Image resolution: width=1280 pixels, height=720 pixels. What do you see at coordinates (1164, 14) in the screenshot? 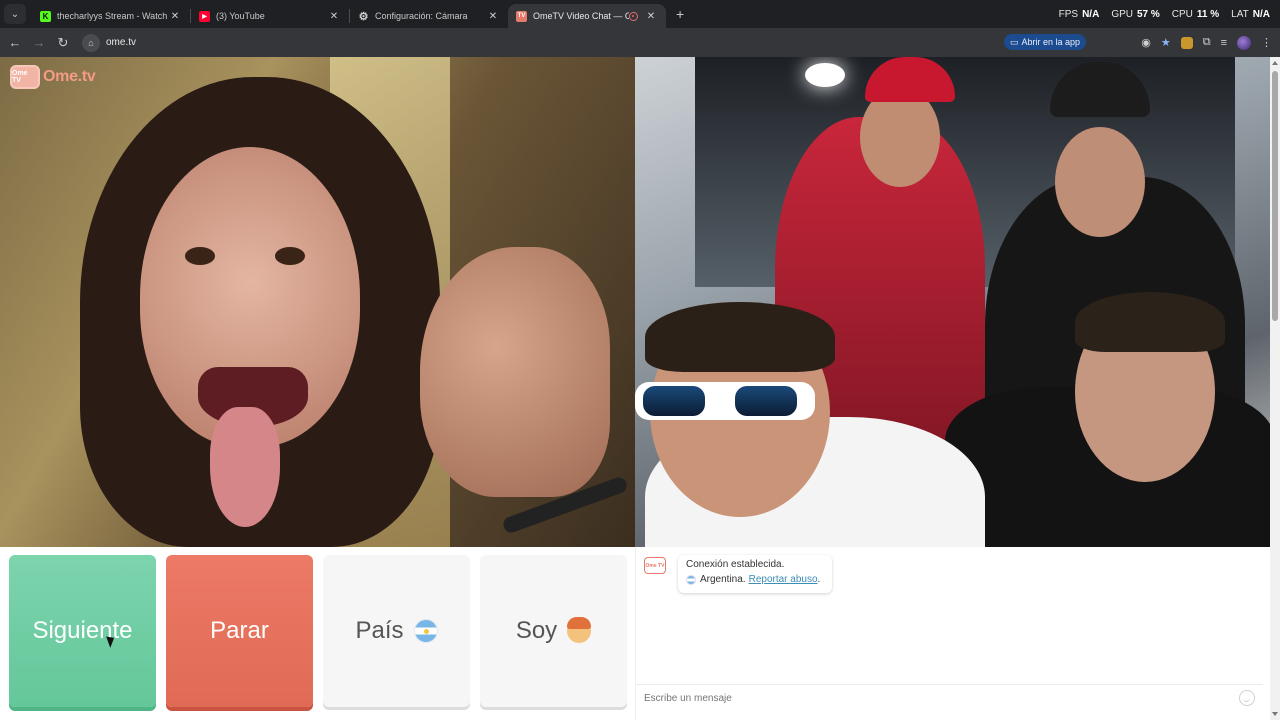
I see `performance-overlay: FPS N/A GPU 57 % CPU 11 % LAT N/A` at bounding box center [1164, 14].